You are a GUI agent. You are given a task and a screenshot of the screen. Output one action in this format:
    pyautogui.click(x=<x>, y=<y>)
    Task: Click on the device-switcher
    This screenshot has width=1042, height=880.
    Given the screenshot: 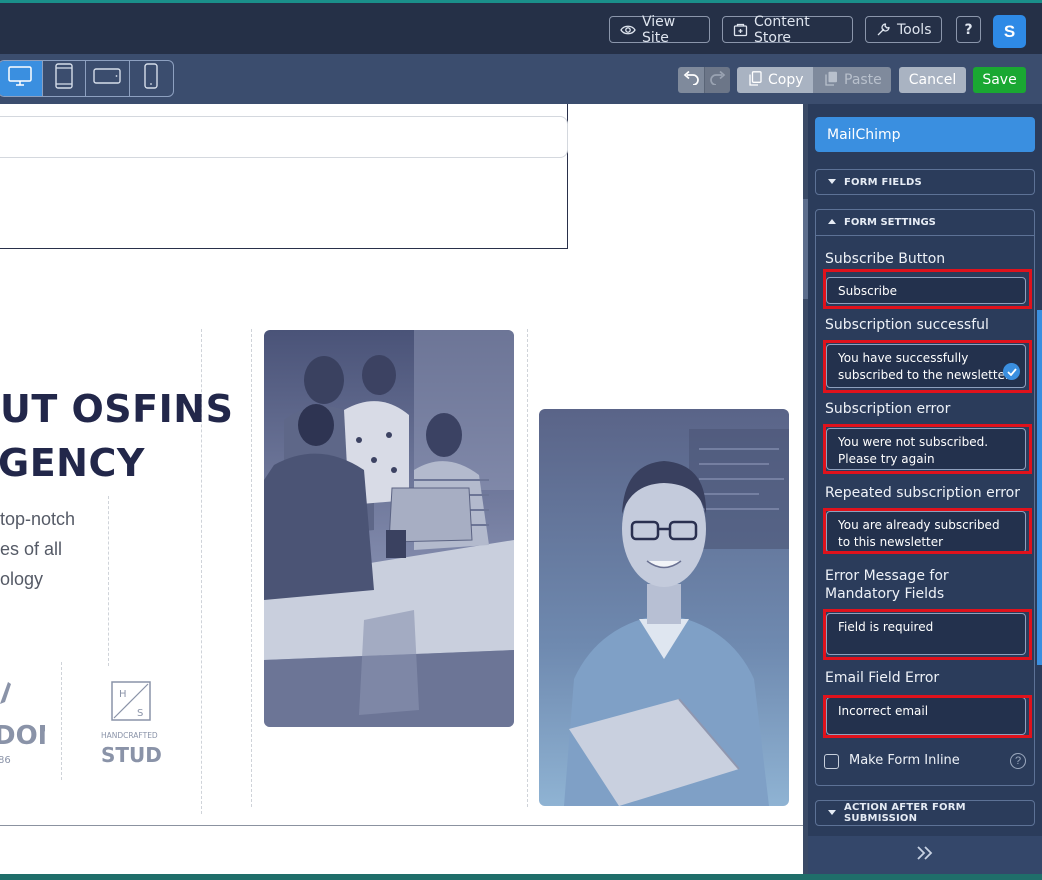 What is the action you would take?
    pyautogui.click(x=87, y=78)
    